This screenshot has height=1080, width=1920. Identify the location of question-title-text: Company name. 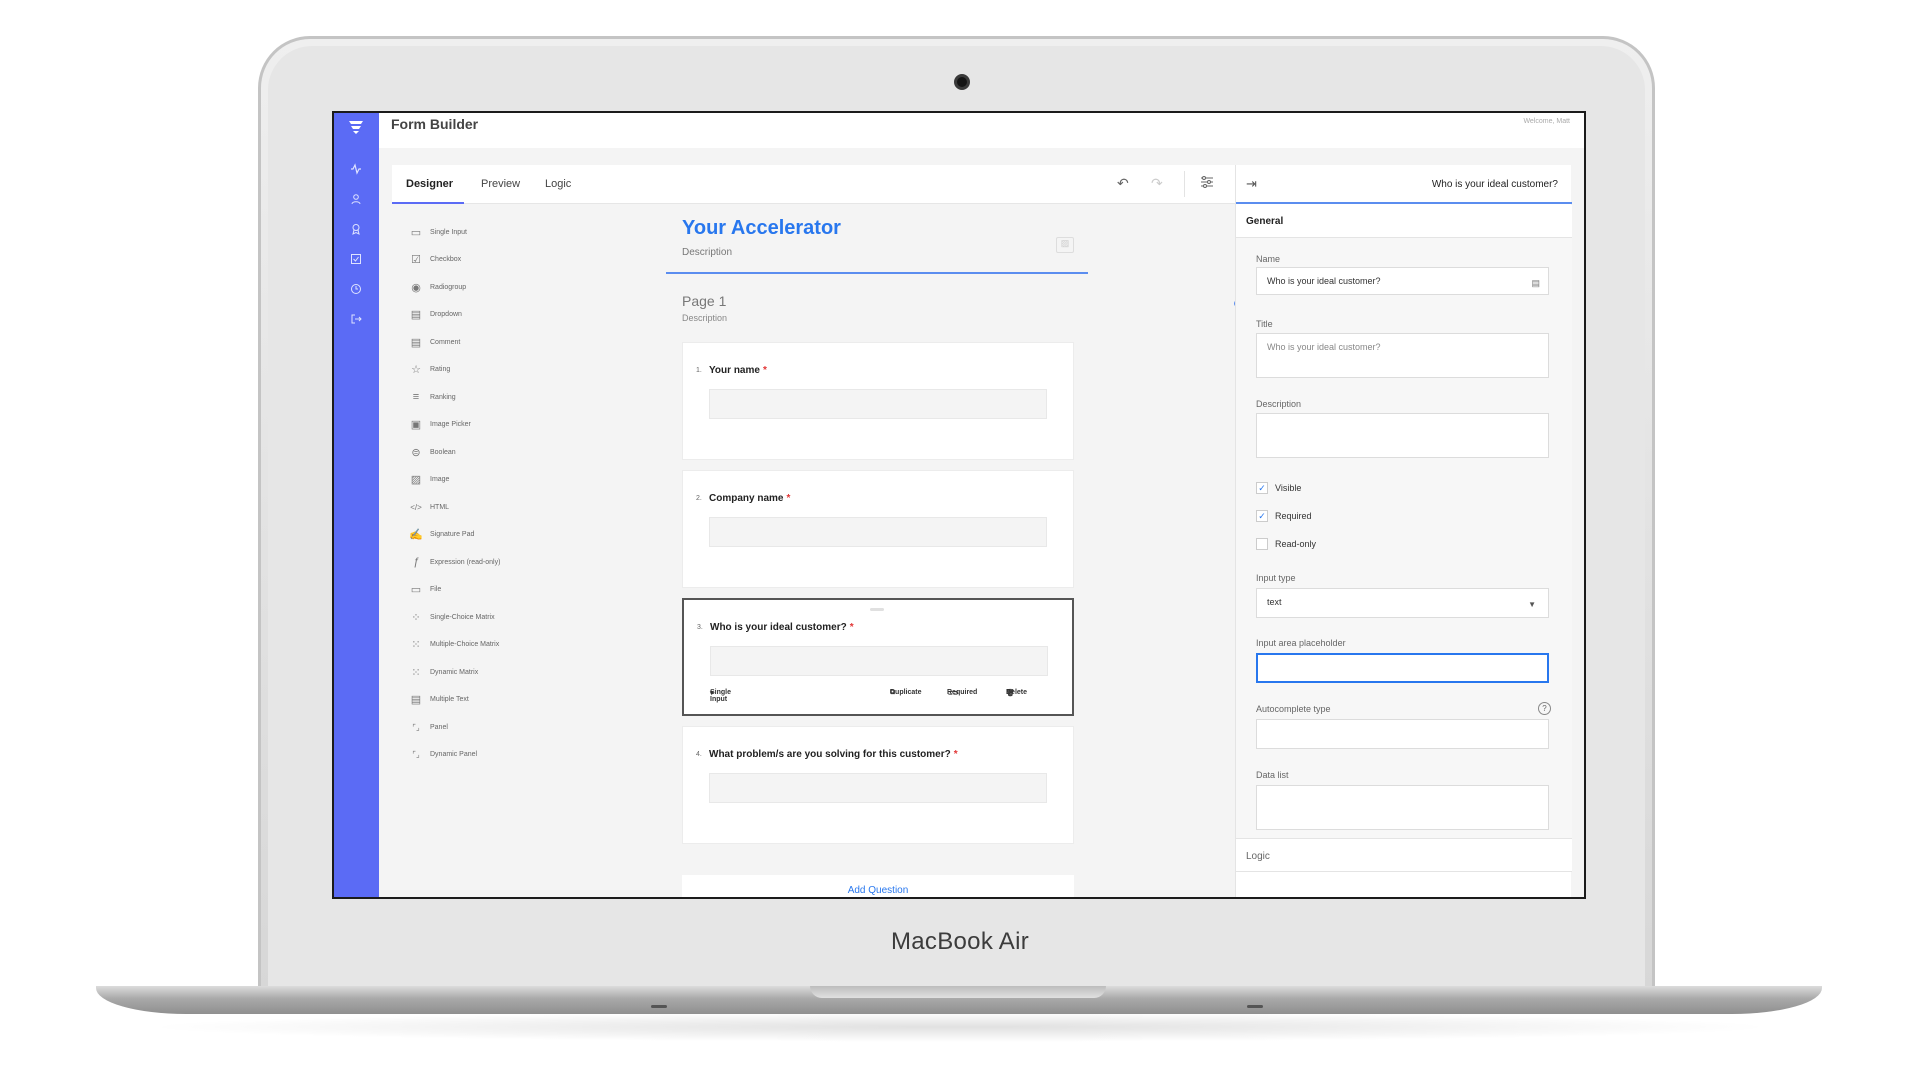
(746, 498).